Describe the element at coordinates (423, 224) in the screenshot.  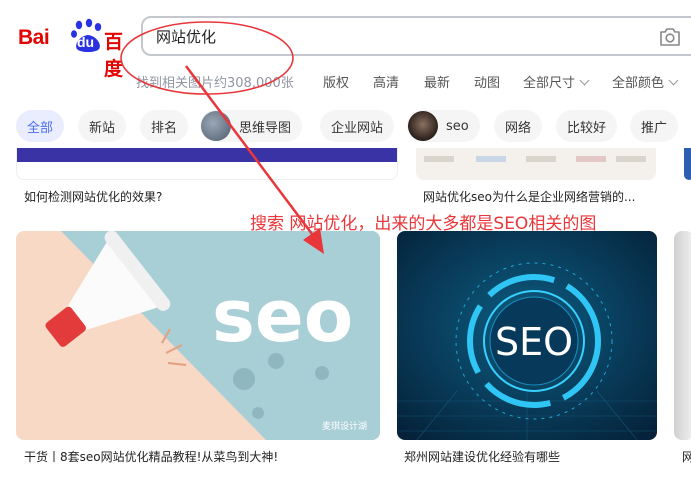
I see `annotation-text: 搜索 网站优化，出来的大多都是SEO相关的图` at that location.